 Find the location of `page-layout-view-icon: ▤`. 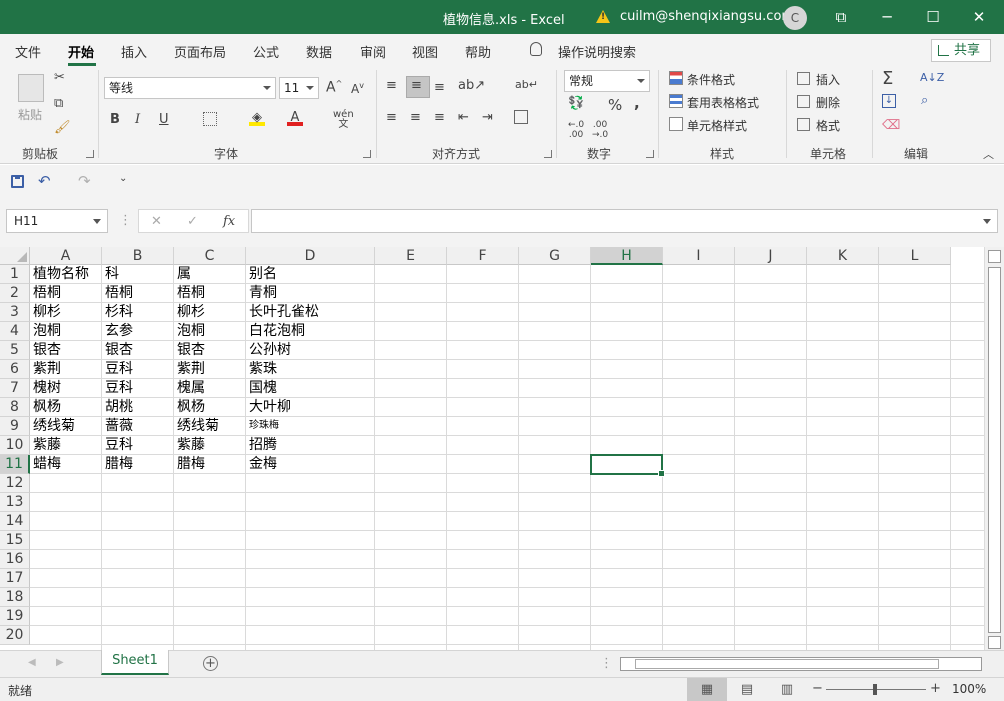

page-layout-view-icon: ▤ is located at coordinates (747, 689).